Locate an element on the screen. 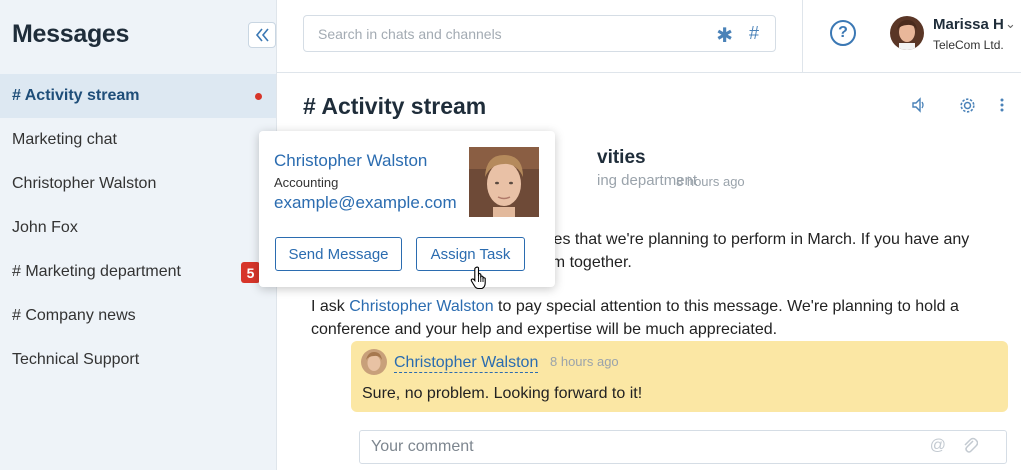 This screenshot has height=470, width=1021. mention-link: Christopher Walston is located at coordinates (421, 306).